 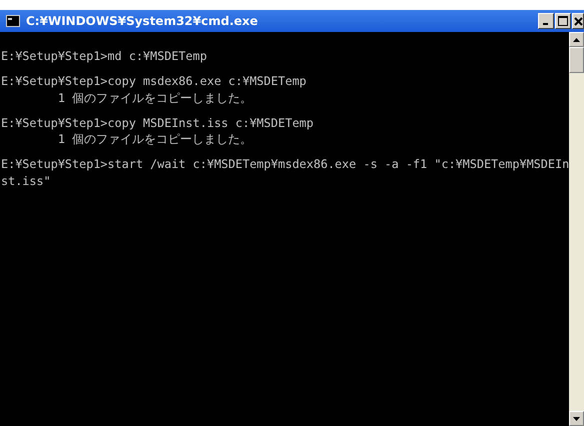 I want to click on maximize-icon, so click(x=563, y=21).